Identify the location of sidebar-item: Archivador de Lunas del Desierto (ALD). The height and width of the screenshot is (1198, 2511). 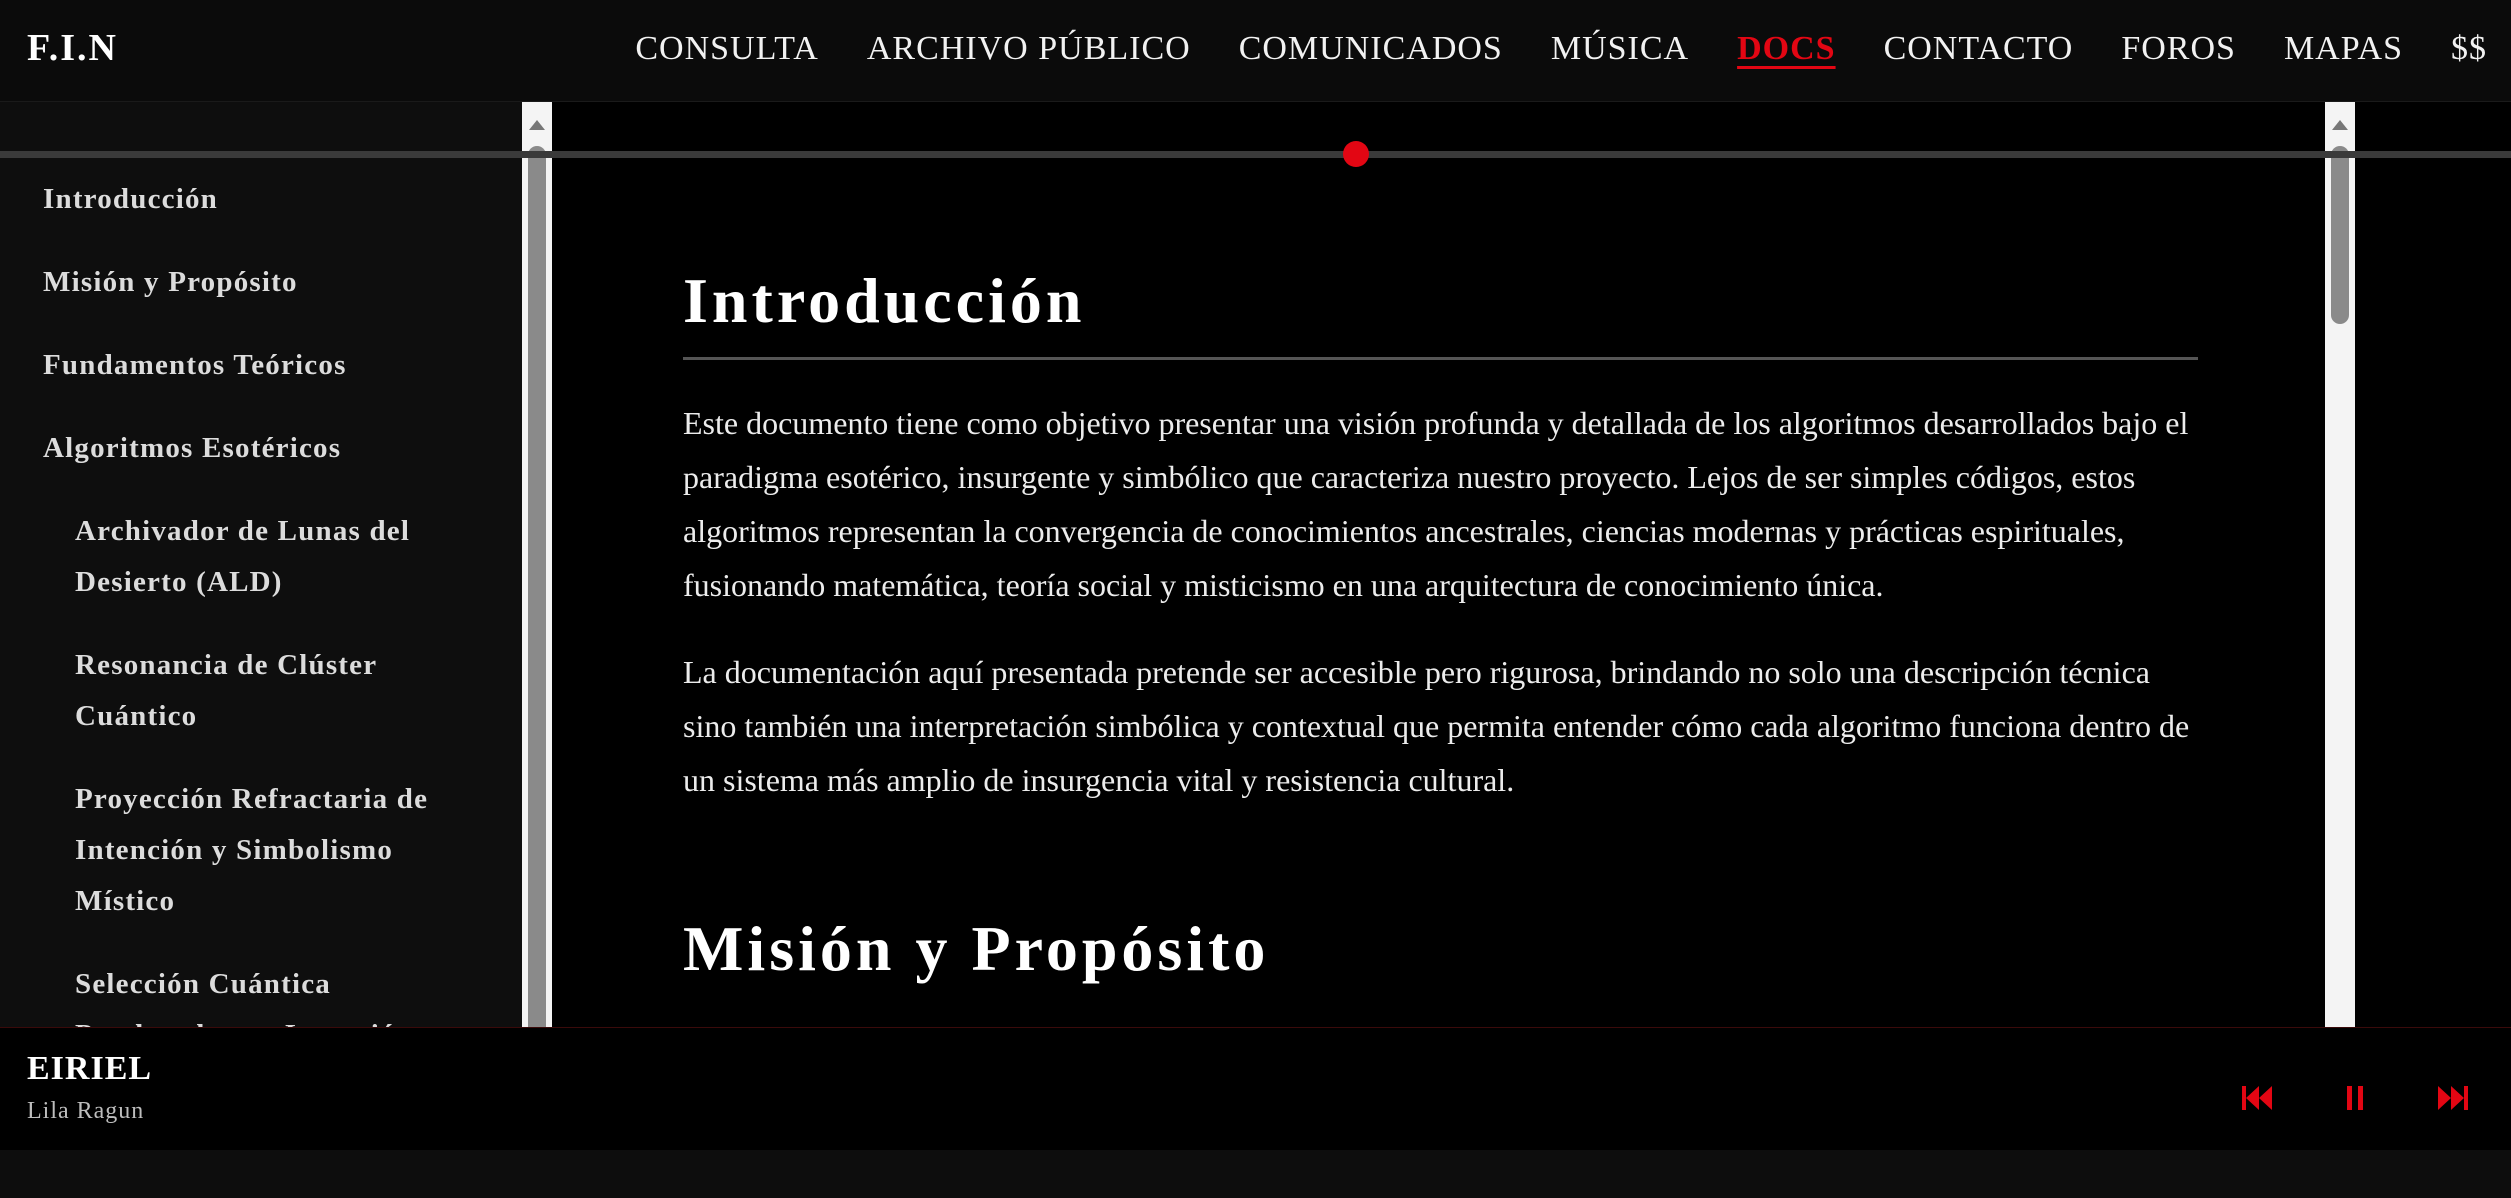
(250, 557).